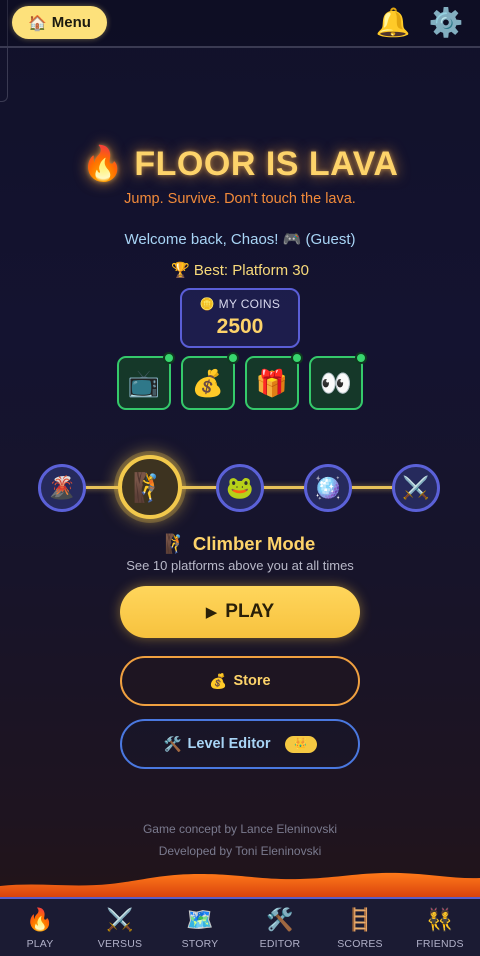  Describe the element at coordinates (360, 919) in the screenshot. I see `ladder-icon: 🪜` at that location.